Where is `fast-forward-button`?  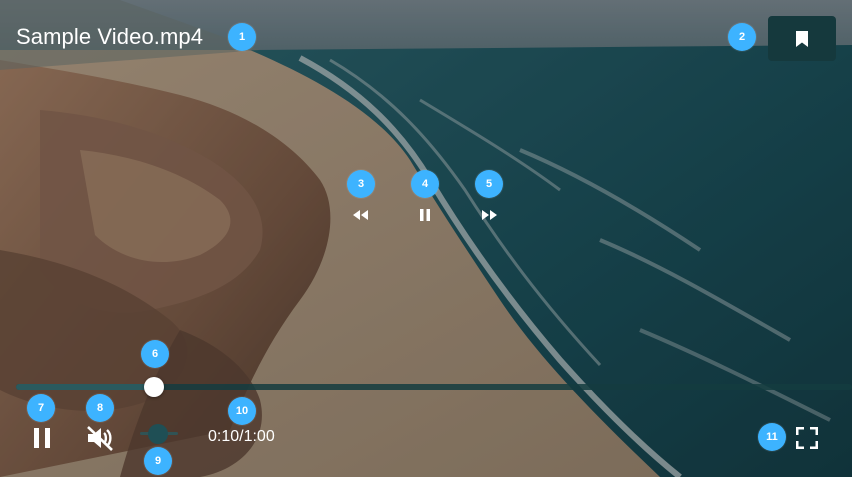 fast-forward-button is located at coordinates (489, 215).